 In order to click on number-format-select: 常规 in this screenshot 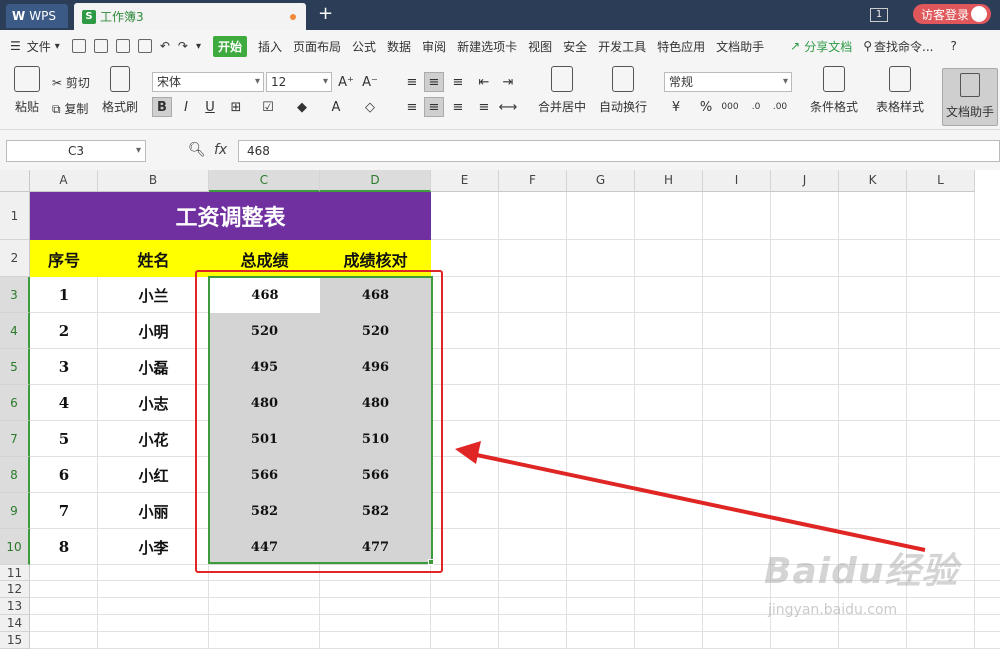, I will do `click(728, 82)`.